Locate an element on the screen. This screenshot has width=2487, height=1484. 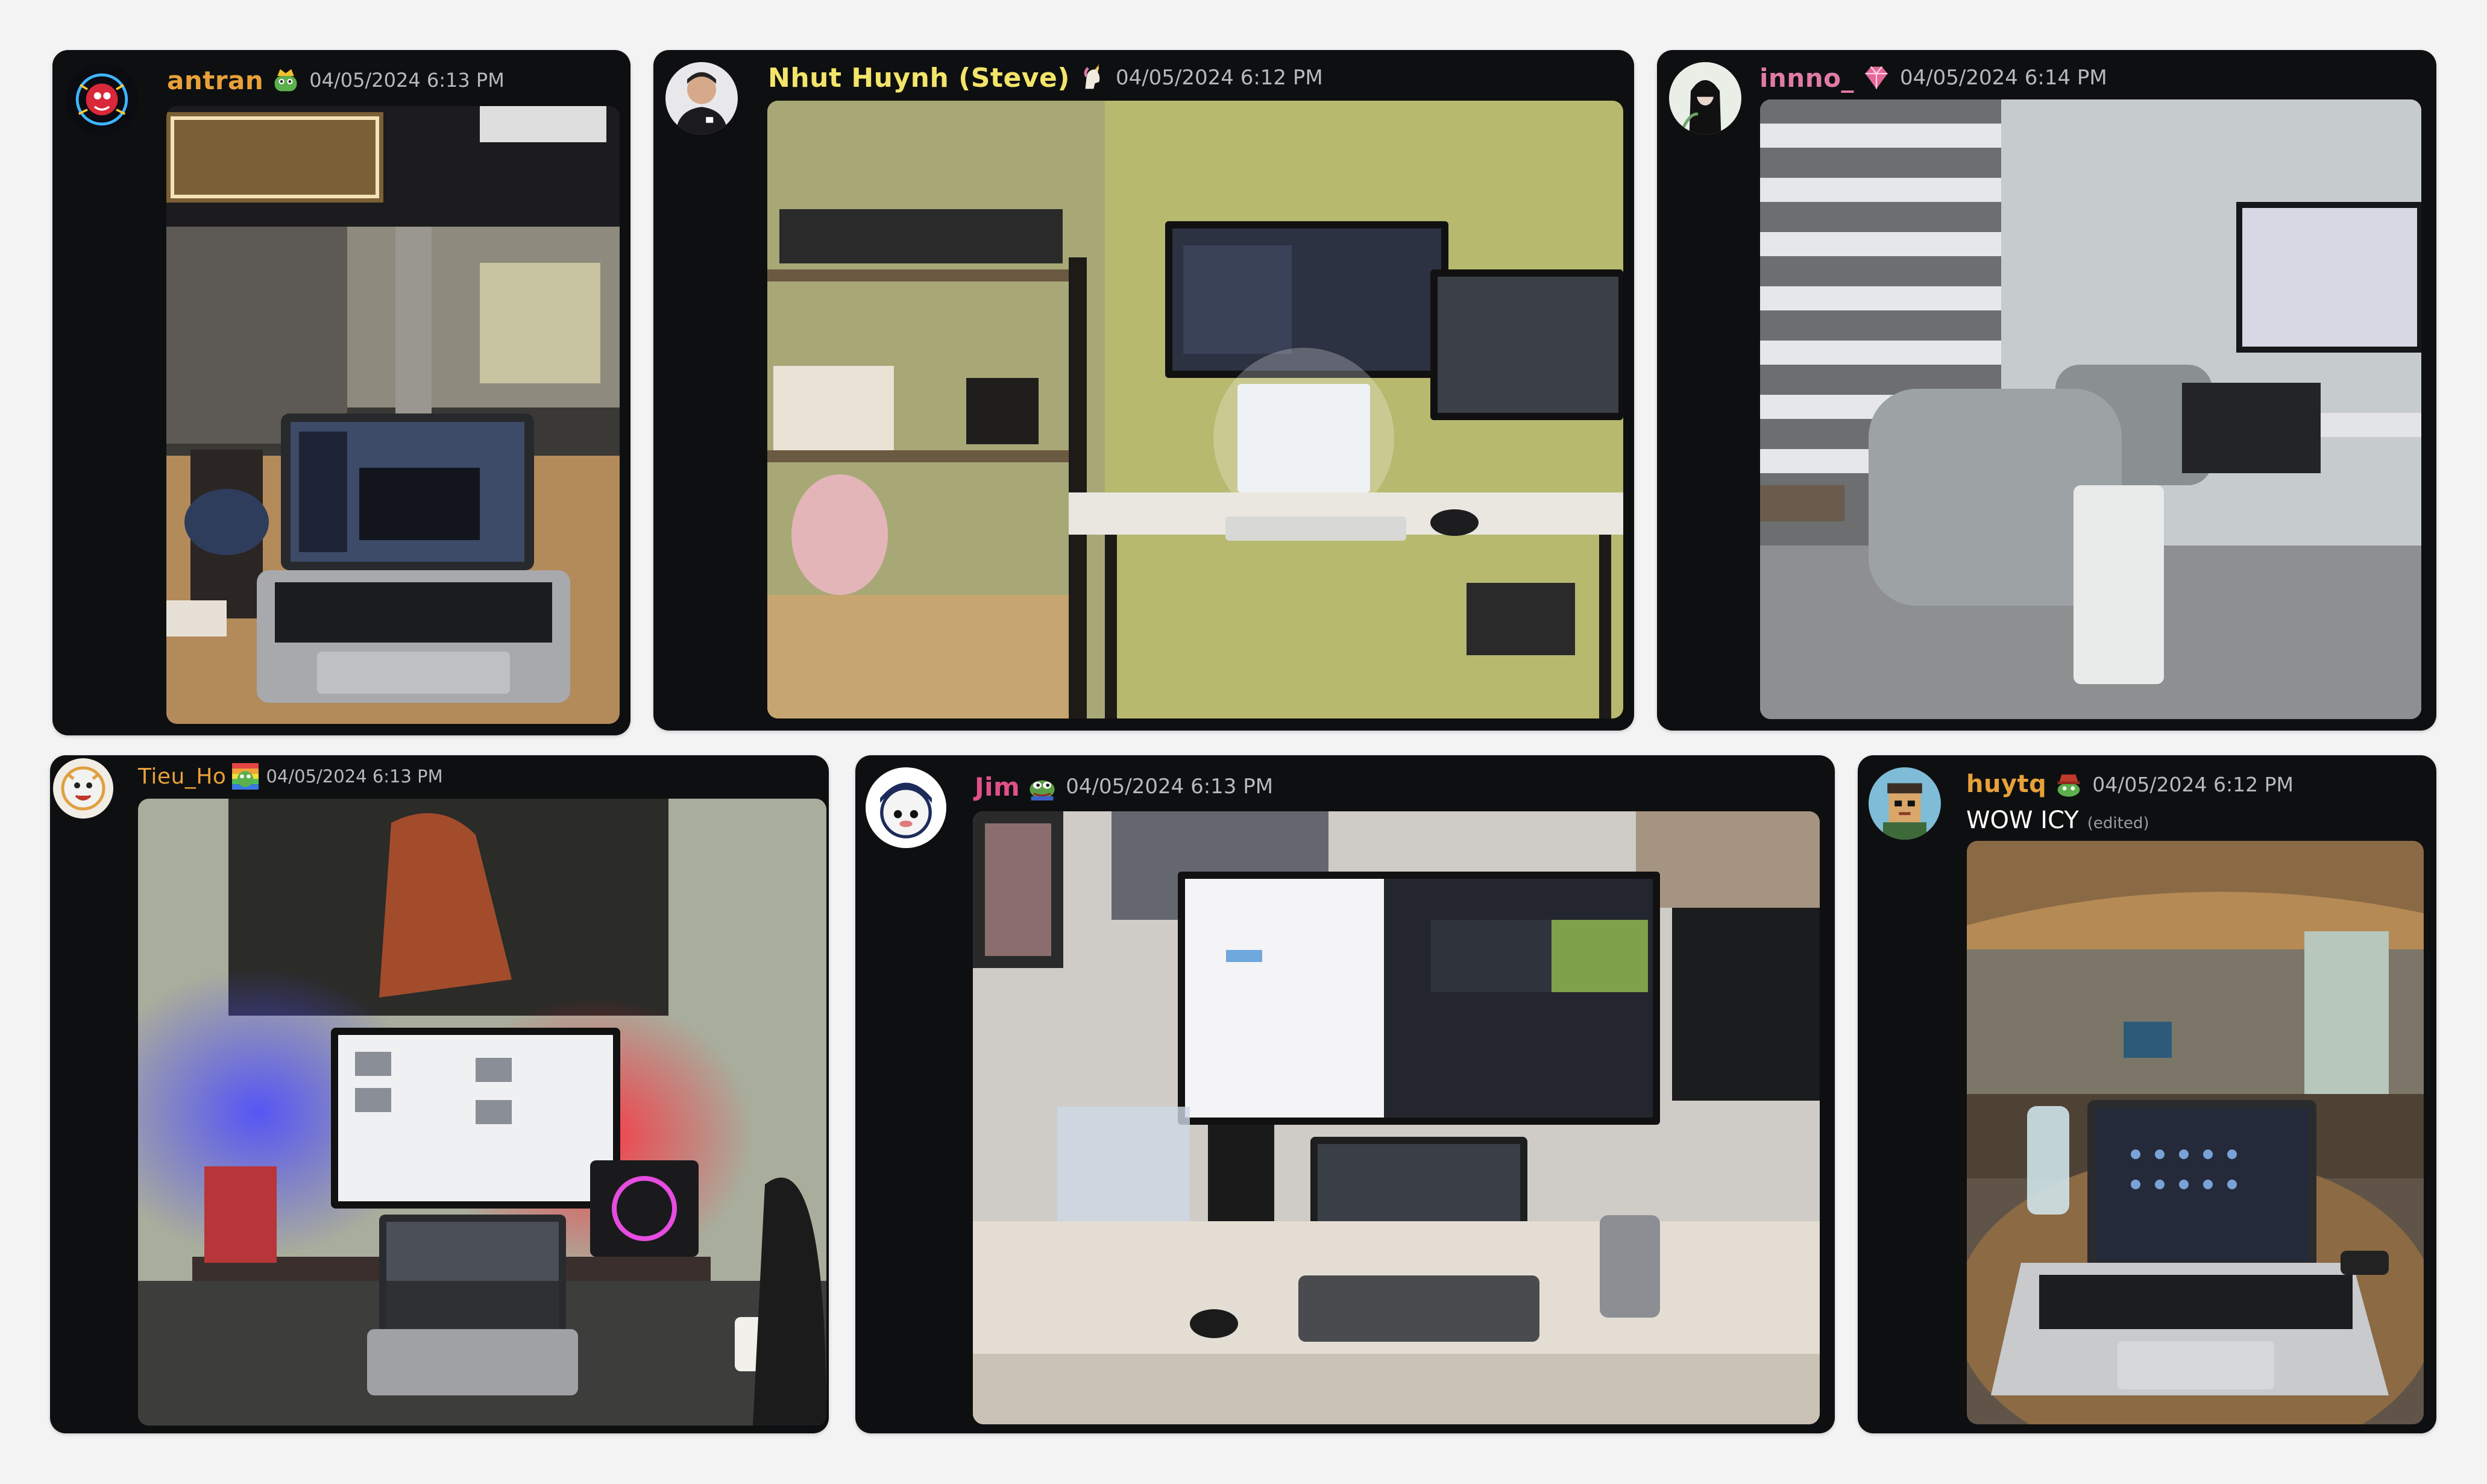
message-card-huytq: huytq 04/05/2024 6:12 PM WOW ICY (edited) is located at coordinates (2147, 1094).